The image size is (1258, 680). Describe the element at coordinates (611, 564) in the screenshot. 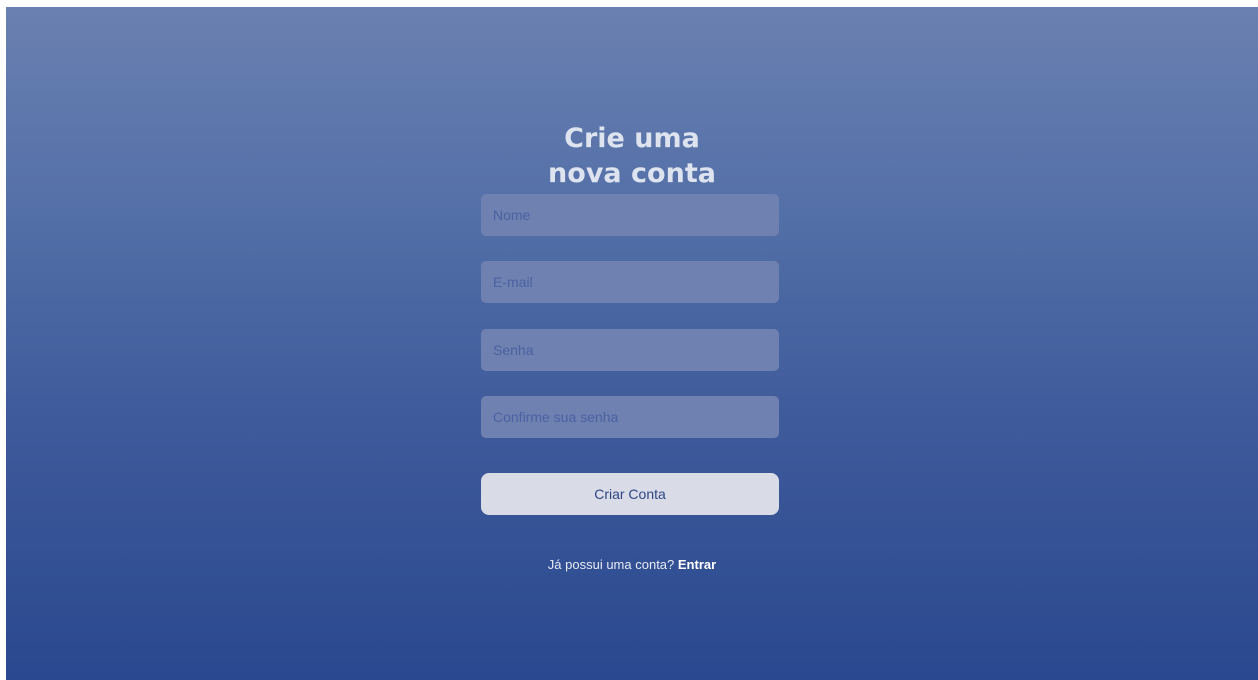

I see `login-prompt-text: Já possui uma conta?` at that location.